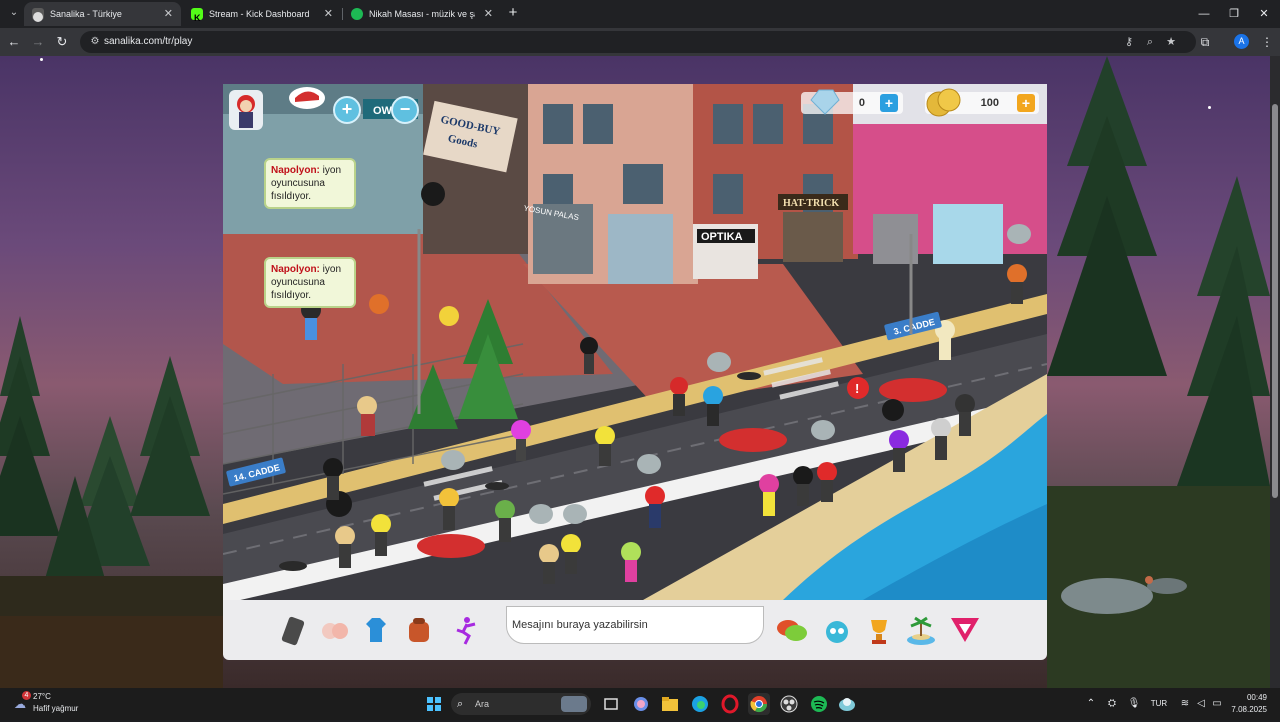  I want to click on battery-icon: ▭, so click(1217, 704).